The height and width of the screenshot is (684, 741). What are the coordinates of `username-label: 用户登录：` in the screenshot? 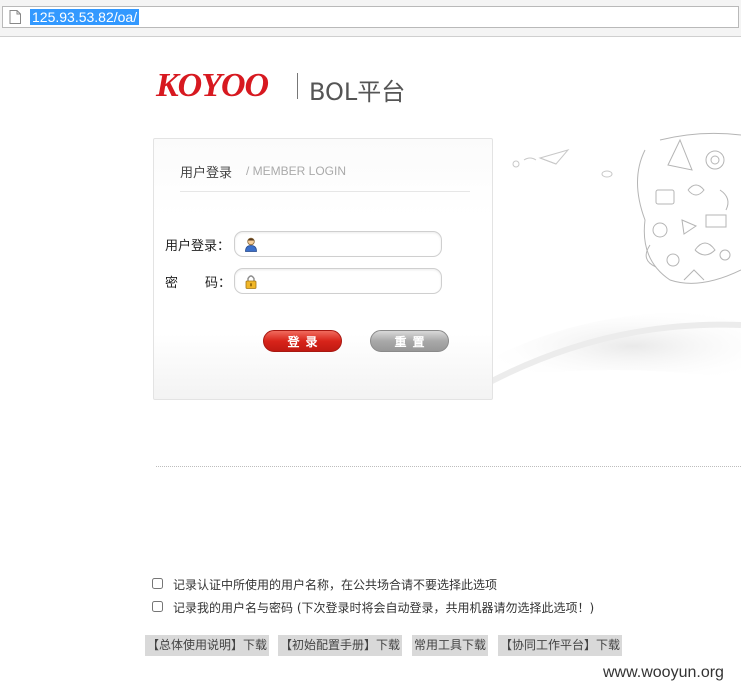 It's located at (198, 246).